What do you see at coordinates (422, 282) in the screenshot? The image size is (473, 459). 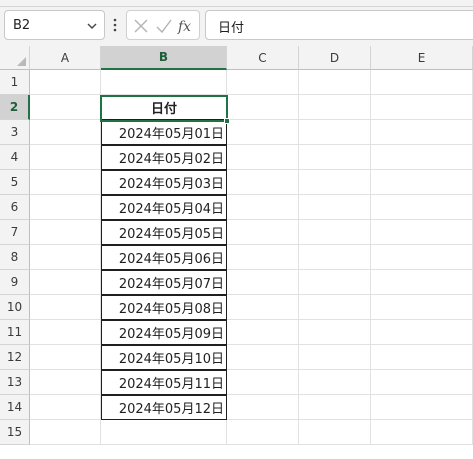 I see `cell-e9` at bounding box center [422, 282].